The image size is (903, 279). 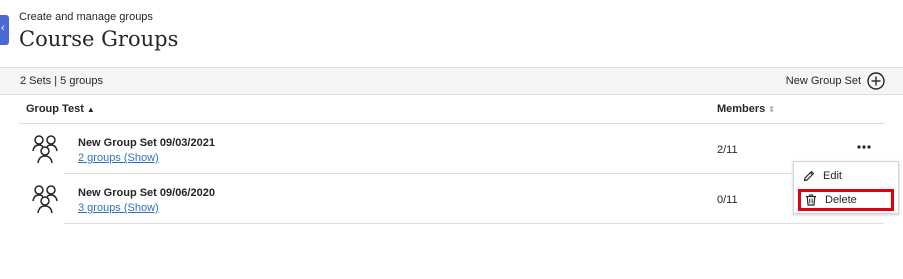 What do you see at coordinates (823, 81) in the screenshot?
I see `new-group-set-label: New Group Set` at bounding box center [823, 81].